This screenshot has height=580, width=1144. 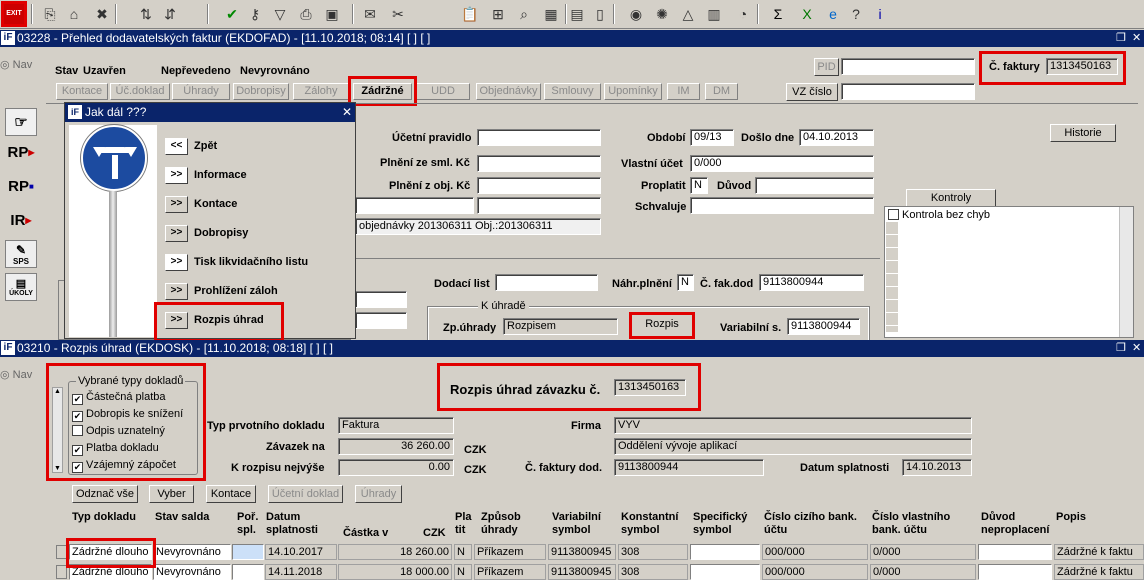 I want to click on tab-10: IM, so click(x=683, y=91).